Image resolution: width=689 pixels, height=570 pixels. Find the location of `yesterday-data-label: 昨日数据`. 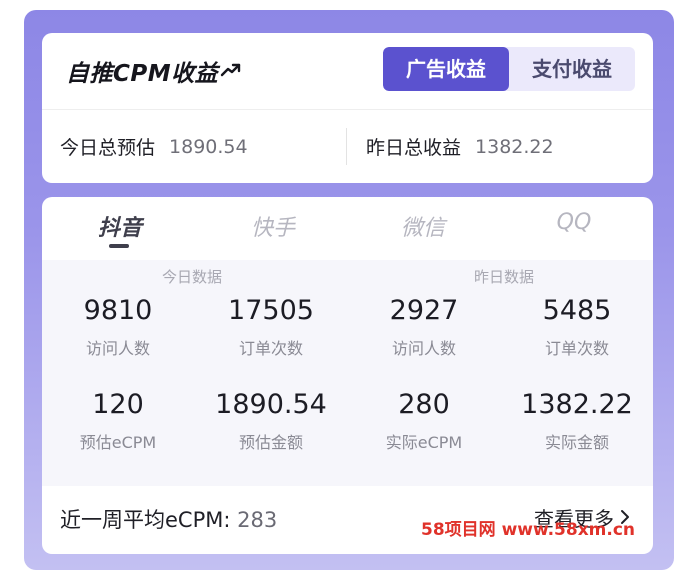

yesterday-data-label: 昨日数据 is located at coordinates (503, 277).